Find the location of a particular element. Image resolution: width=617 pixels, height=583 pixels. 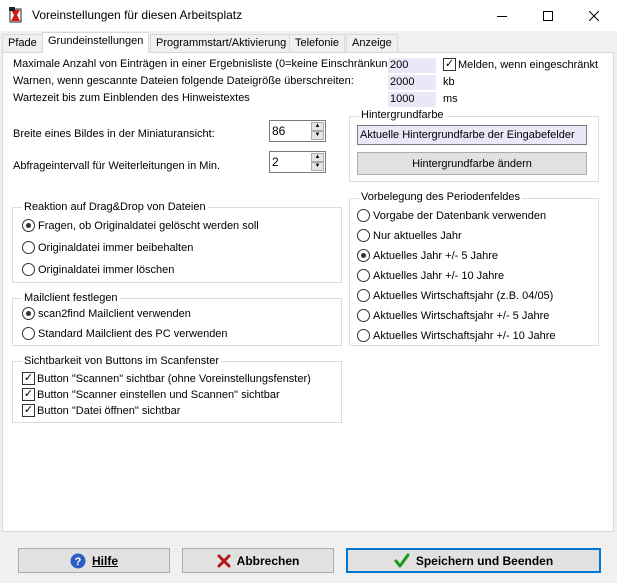

dragdrop-group-title: Reaktion auf Drag&Drop von Dateien is located at coordinates (115, 207).